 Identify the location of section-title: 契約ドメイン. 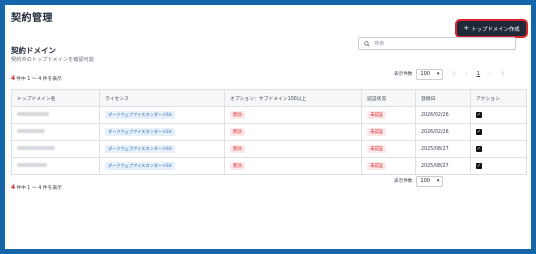
(33, 50).